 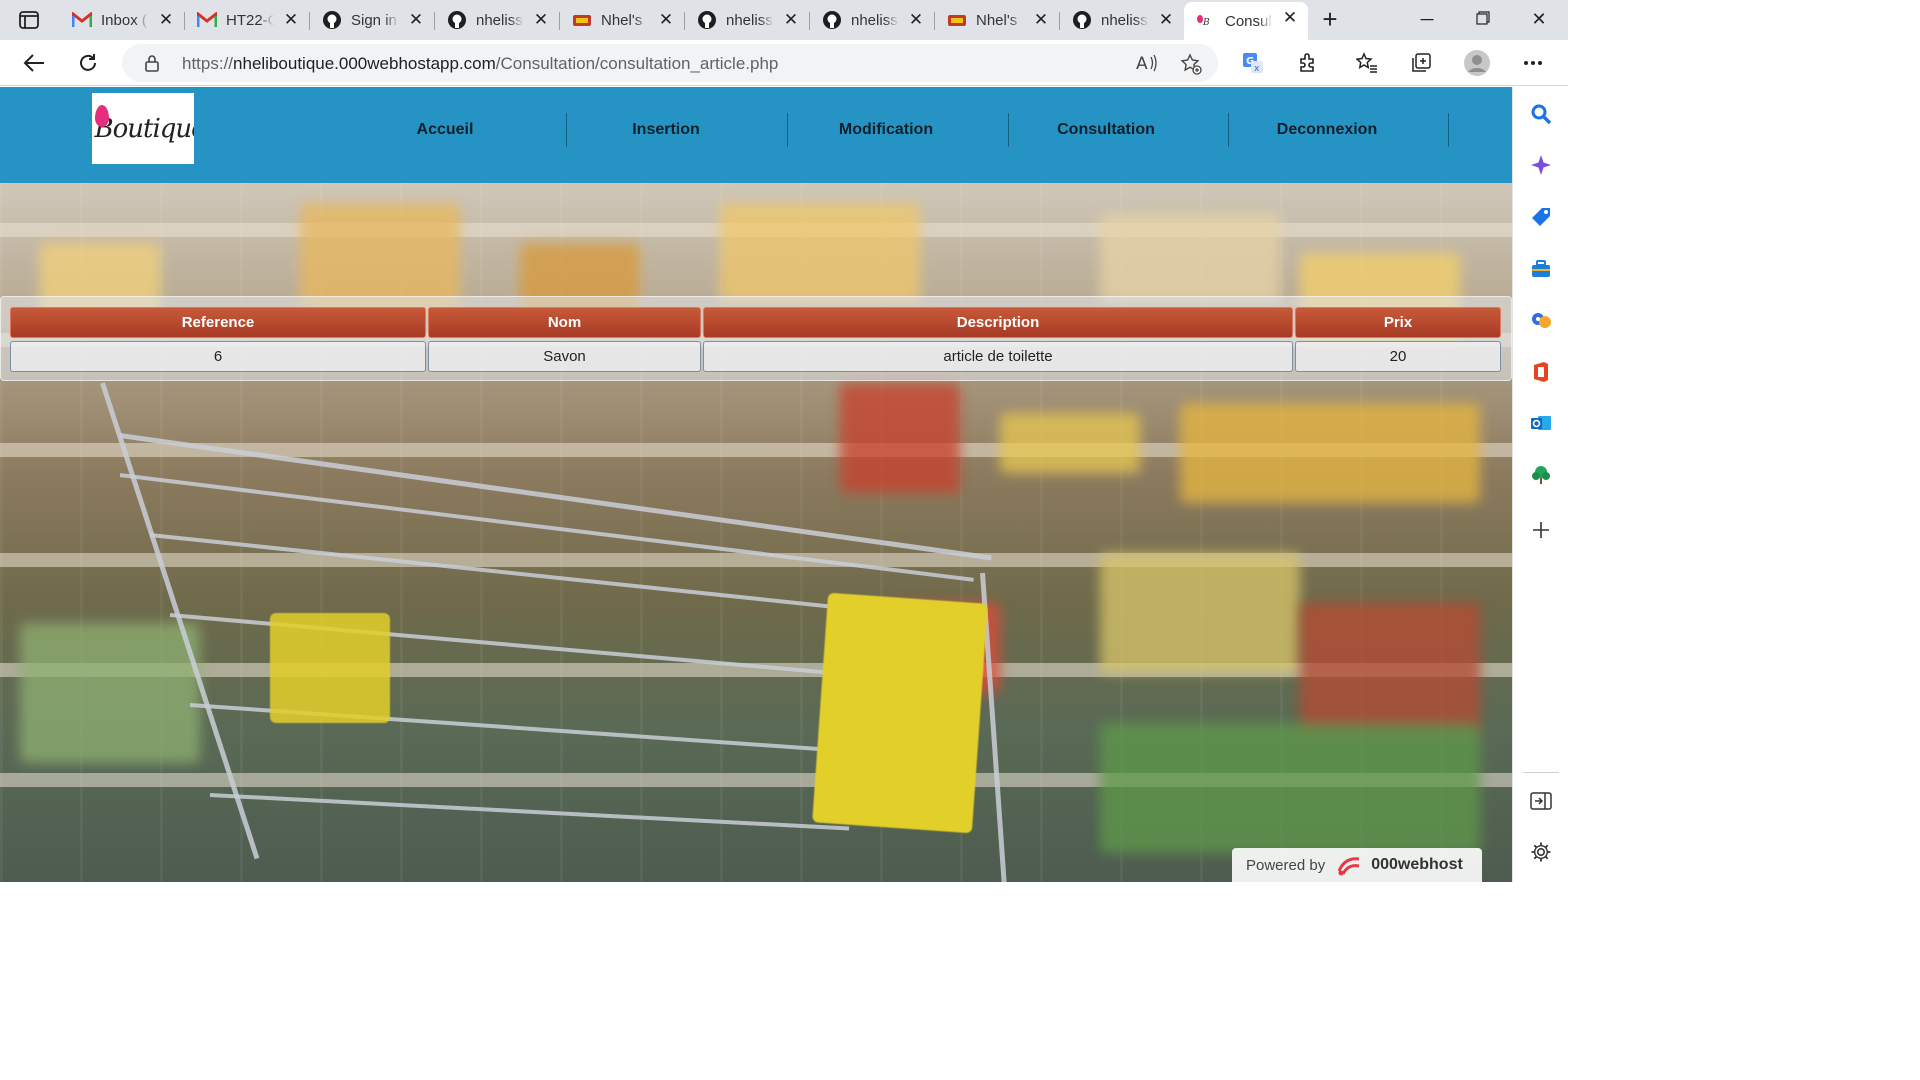 I want to click on edge-sidebar, so click(x=1540, y=484).